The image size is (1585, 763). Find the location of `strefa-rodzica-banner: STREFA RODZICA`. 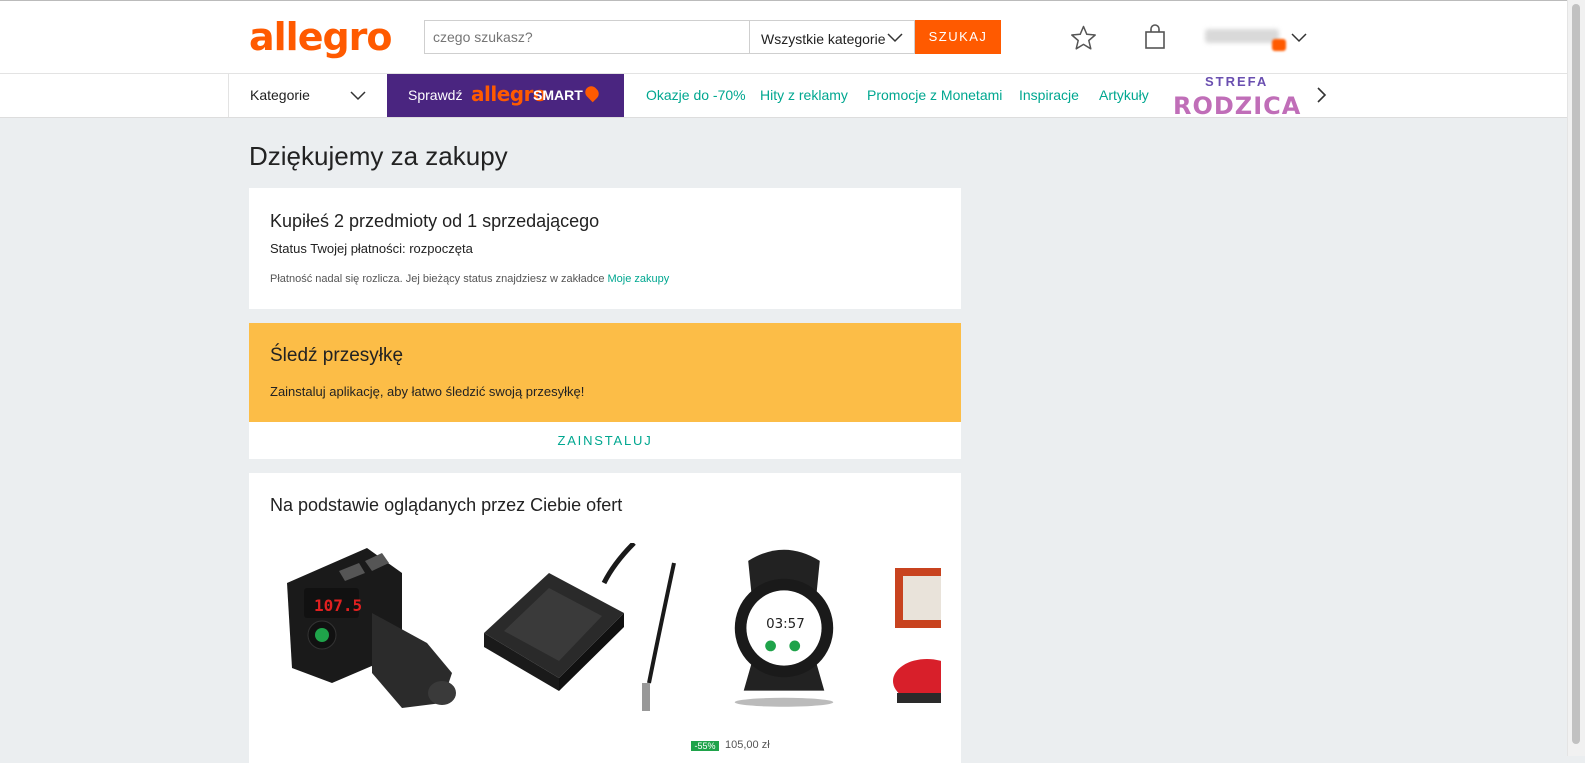

strefa-rodzica-banner: STREFA RODZICA is located at coordinates (1237, 97).